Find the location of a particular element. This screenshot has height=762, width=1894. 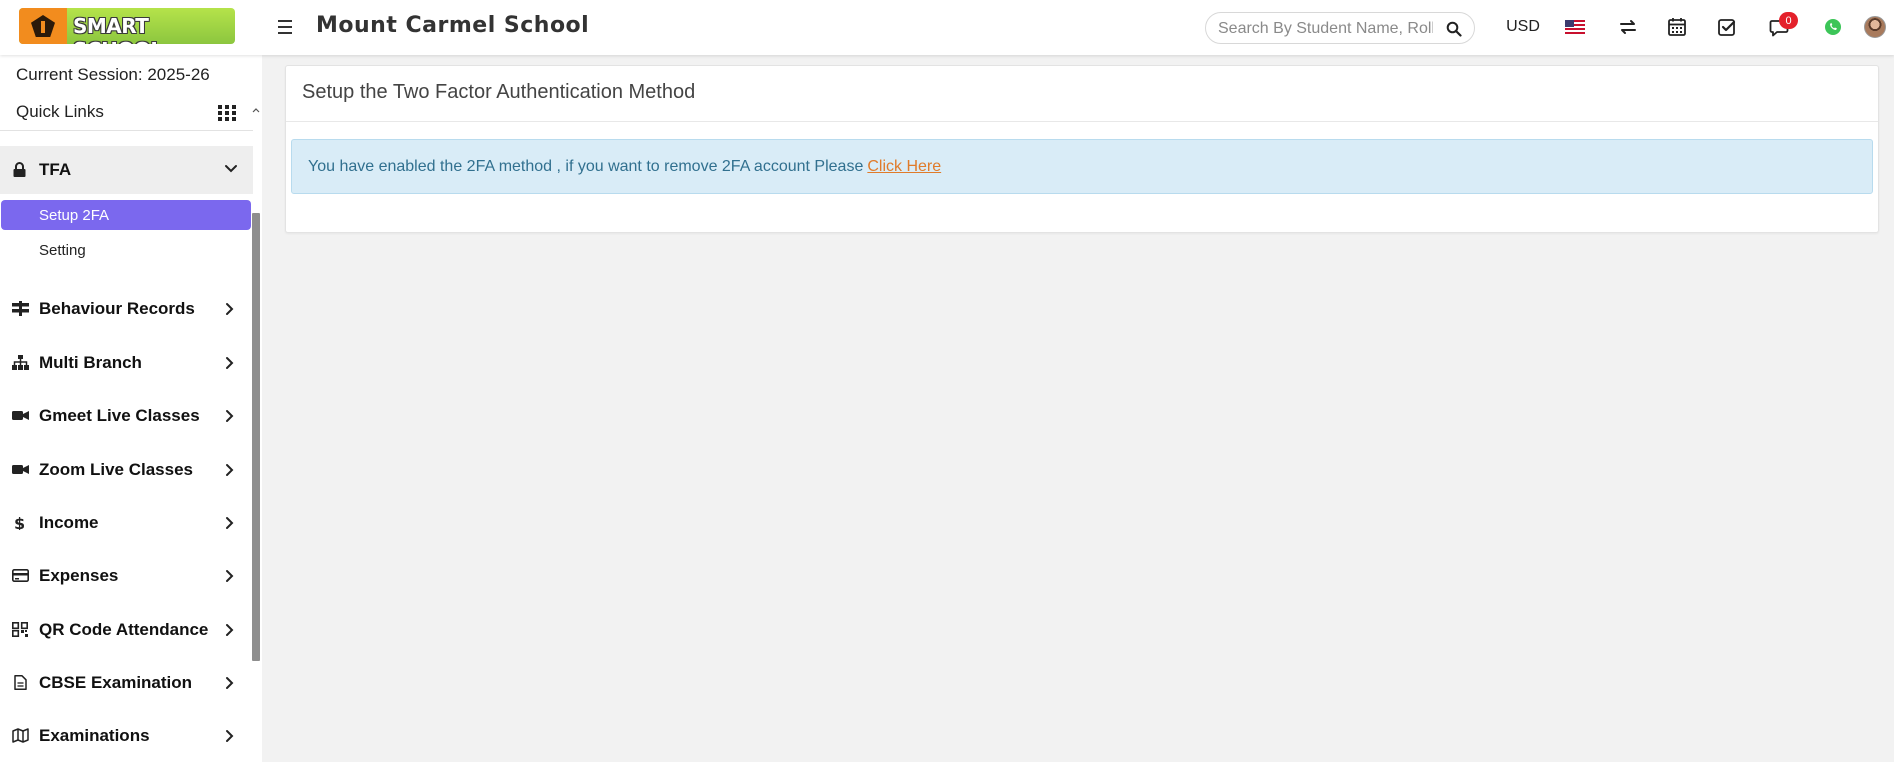

map-icon is located at coordinates (20, 735).